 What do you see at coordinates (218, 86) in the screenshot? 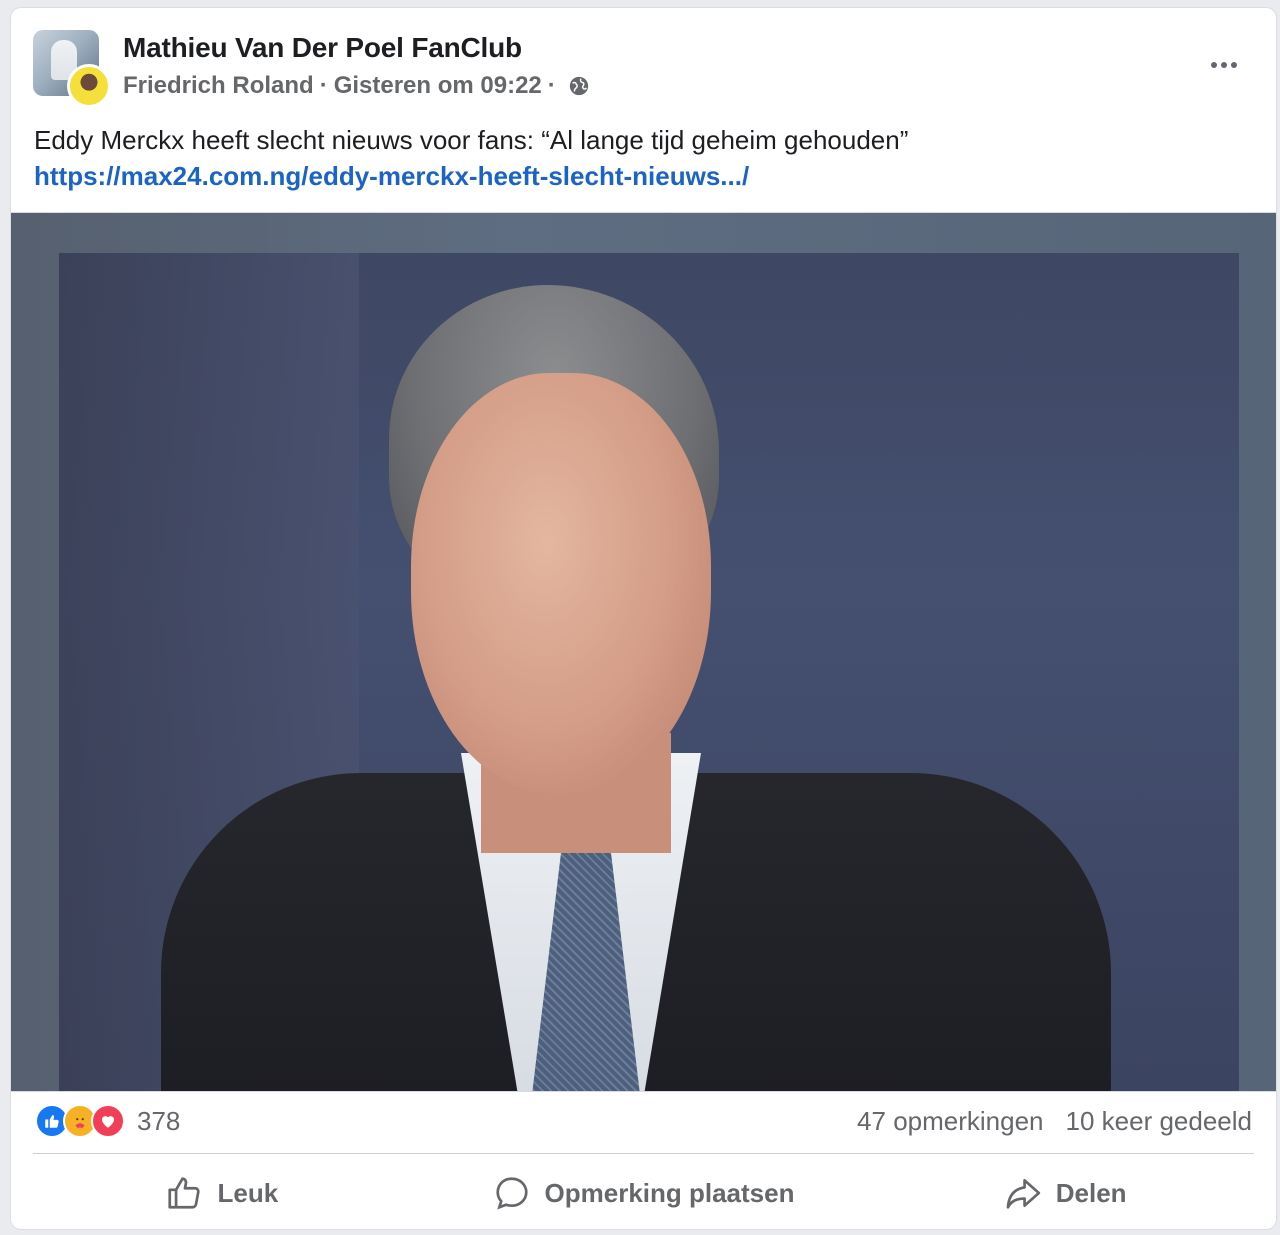
I see `author-name: Friedrich Roland` at bounding box center [218, 86].